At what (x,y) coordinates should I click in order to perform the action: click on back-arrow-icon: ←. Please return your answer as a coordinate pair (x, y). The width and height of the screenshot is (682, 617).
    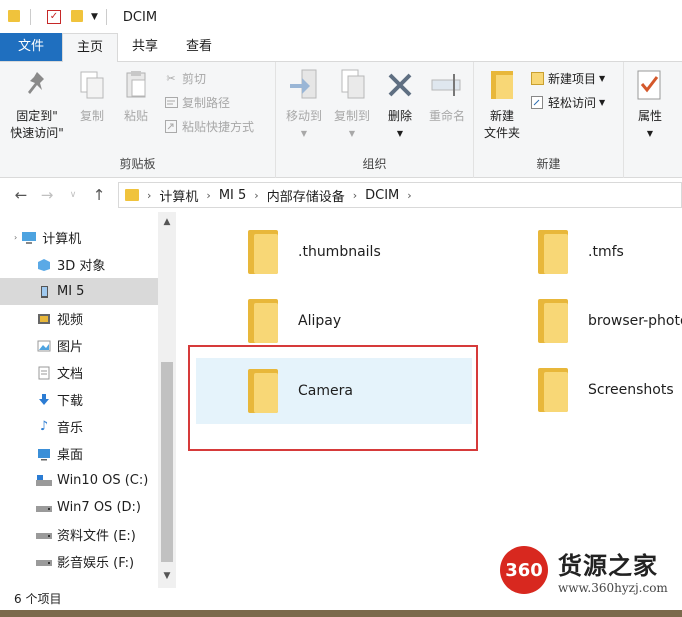
    Looking at the image, I should click on (21, 195).